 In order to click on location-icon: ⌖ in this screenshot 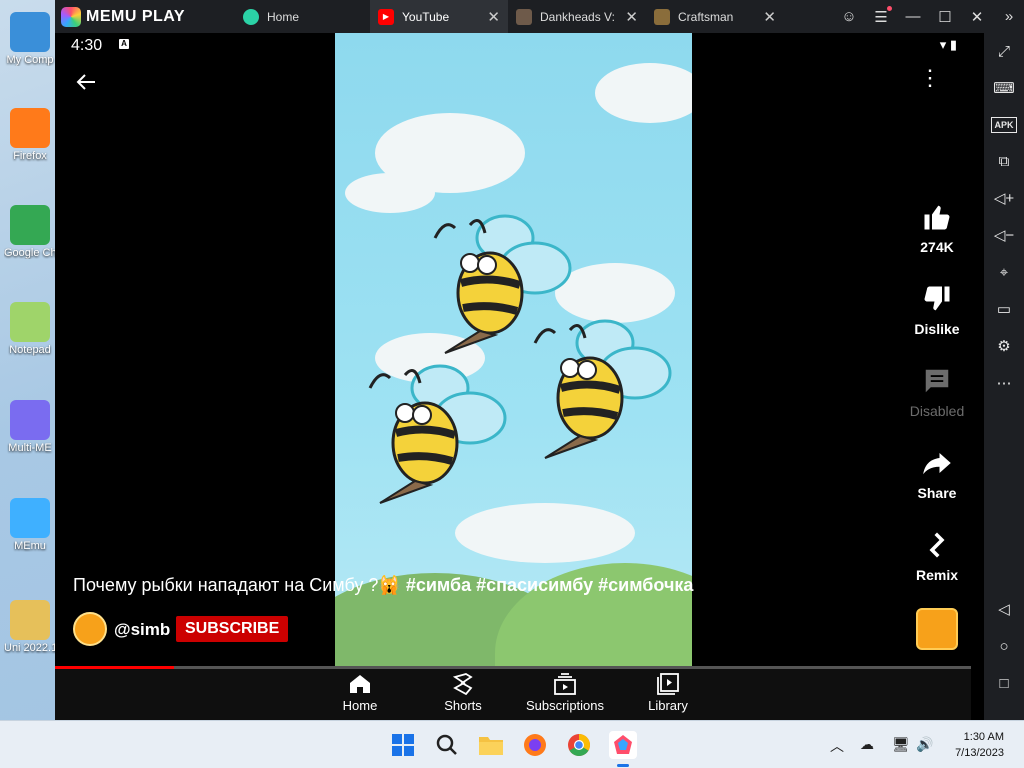, I will do `click(1004, 272)`.